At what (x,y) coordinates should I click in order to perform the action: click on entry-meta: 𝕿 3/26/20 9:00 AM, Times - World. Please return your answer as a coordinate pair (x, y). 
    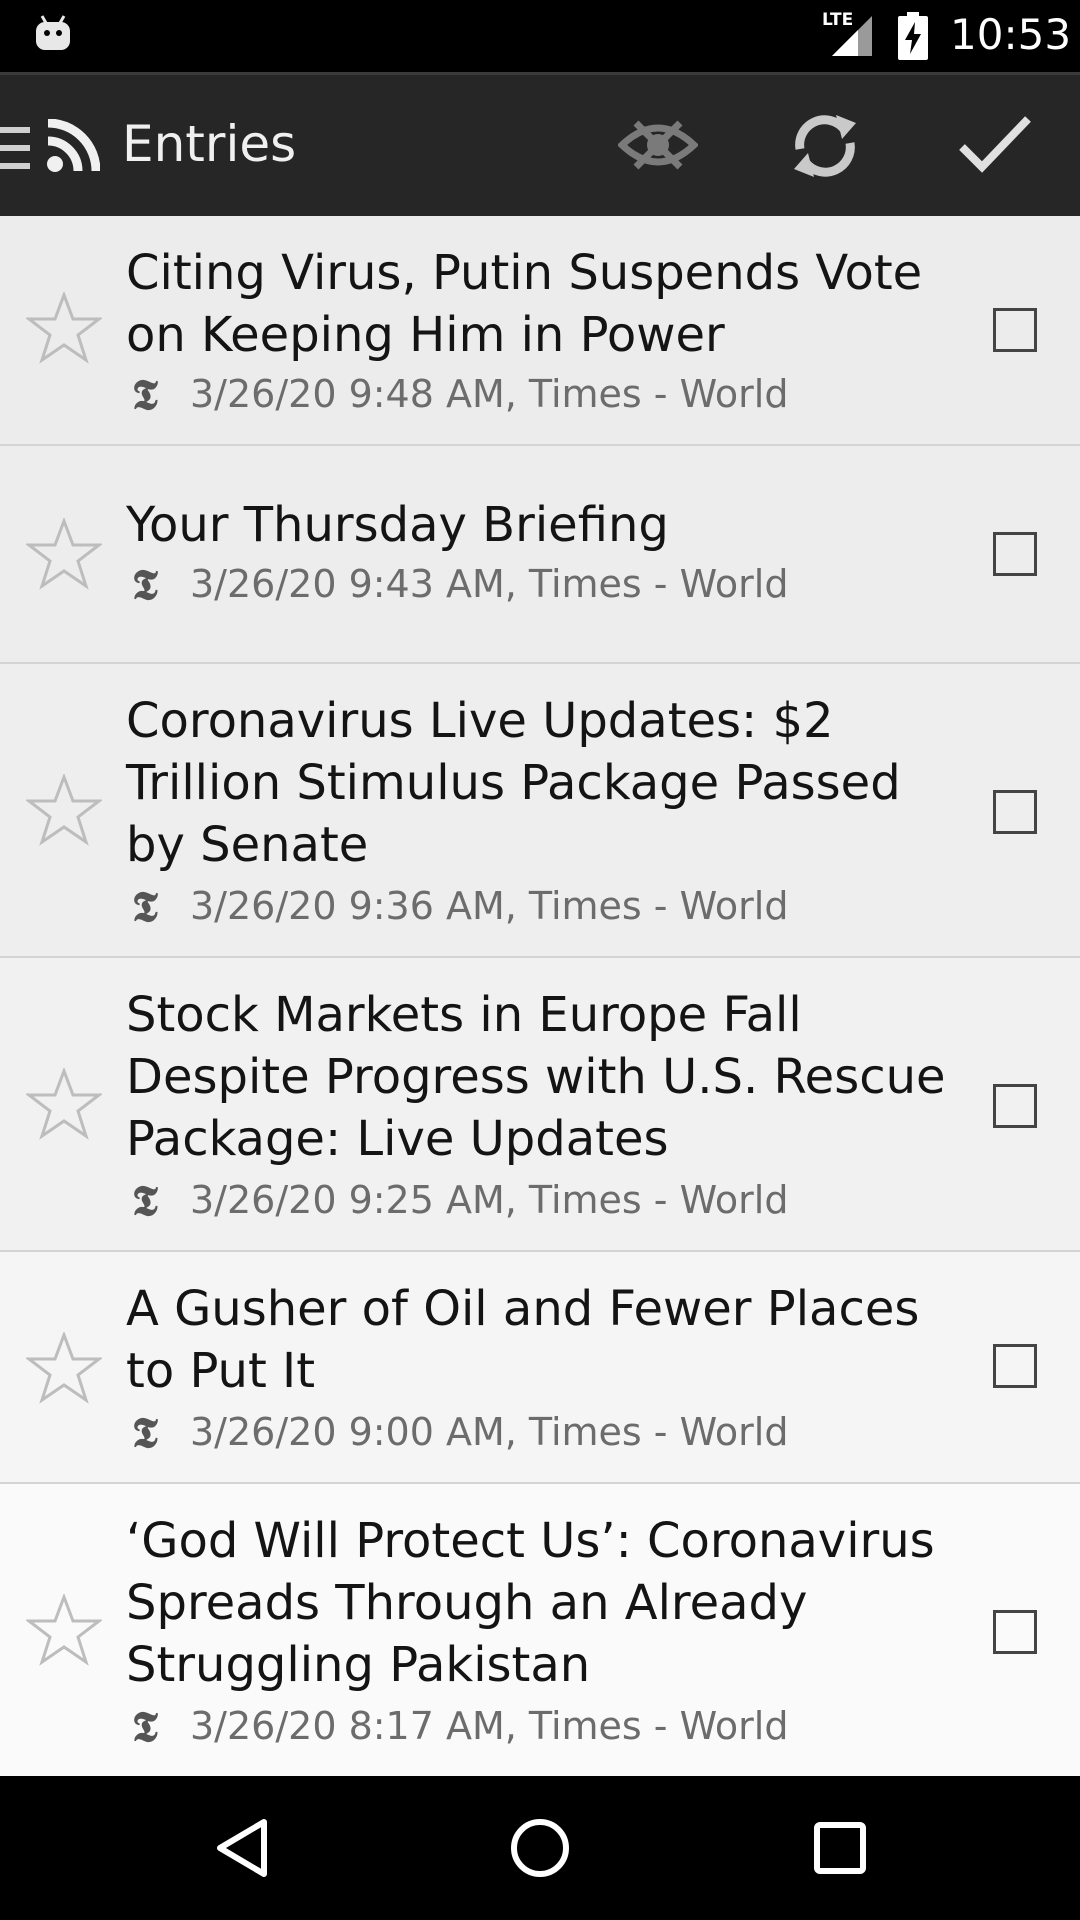
    Looking at the image, I should click on (460, 1433).